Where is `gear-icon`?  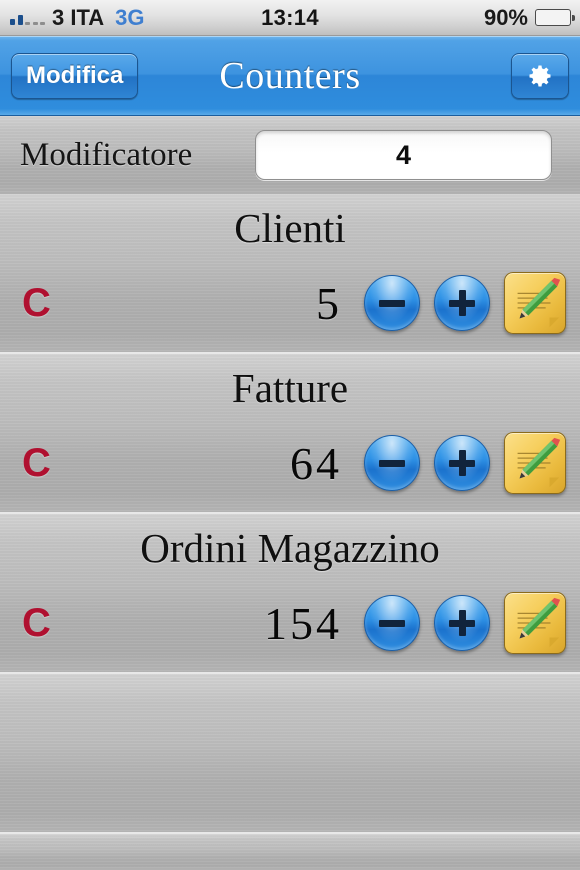
gear-icon is located at coordinates (540, 75).